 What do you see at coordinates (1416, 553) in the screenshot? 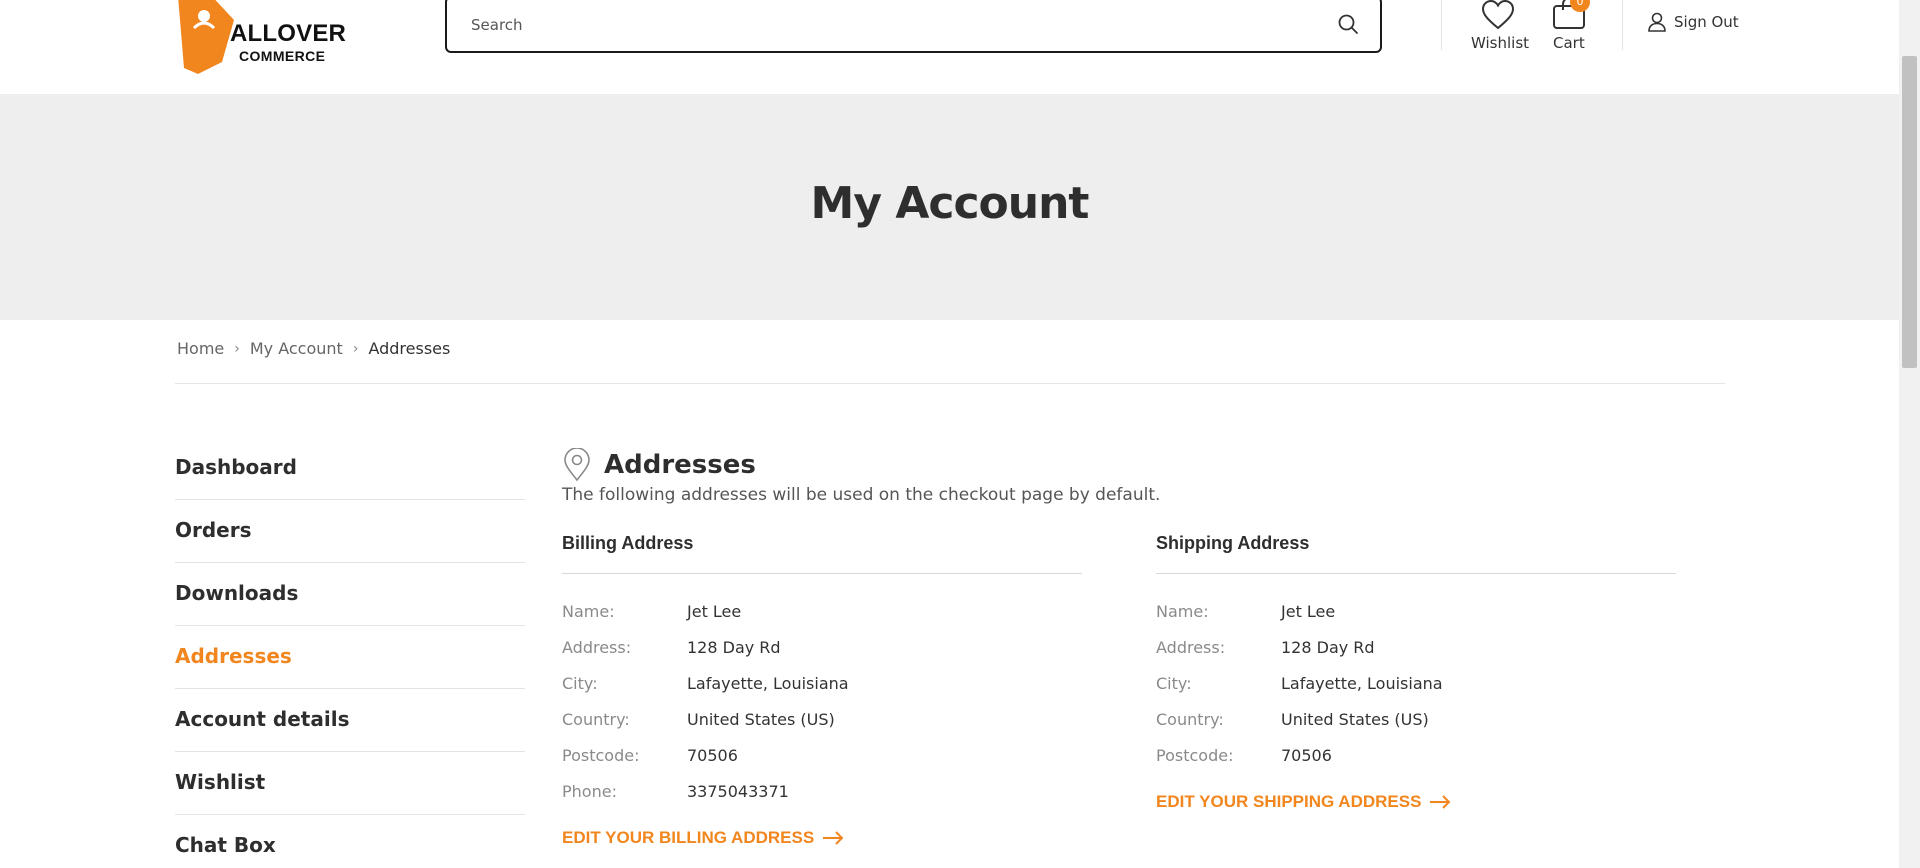
I see `shipping-address-heading: Shipping Address` at bounding box center [1416, 553].